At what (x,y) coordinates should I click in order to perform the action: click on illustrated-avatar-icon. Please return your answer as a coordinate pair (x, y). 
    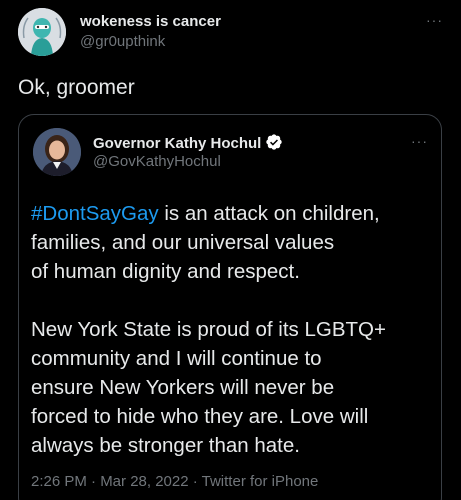
    Looking at the image, I should click on (42, 32).